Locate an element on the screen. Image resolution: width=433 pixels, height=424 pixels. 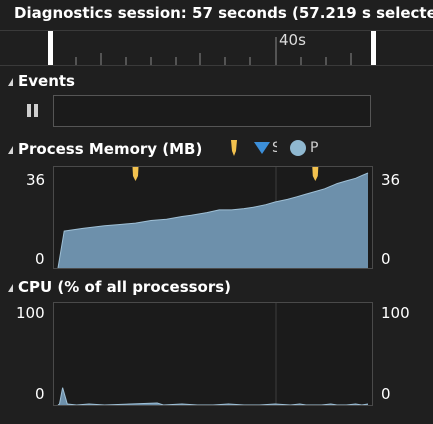
events-lane is located at coordinates (212, 111).